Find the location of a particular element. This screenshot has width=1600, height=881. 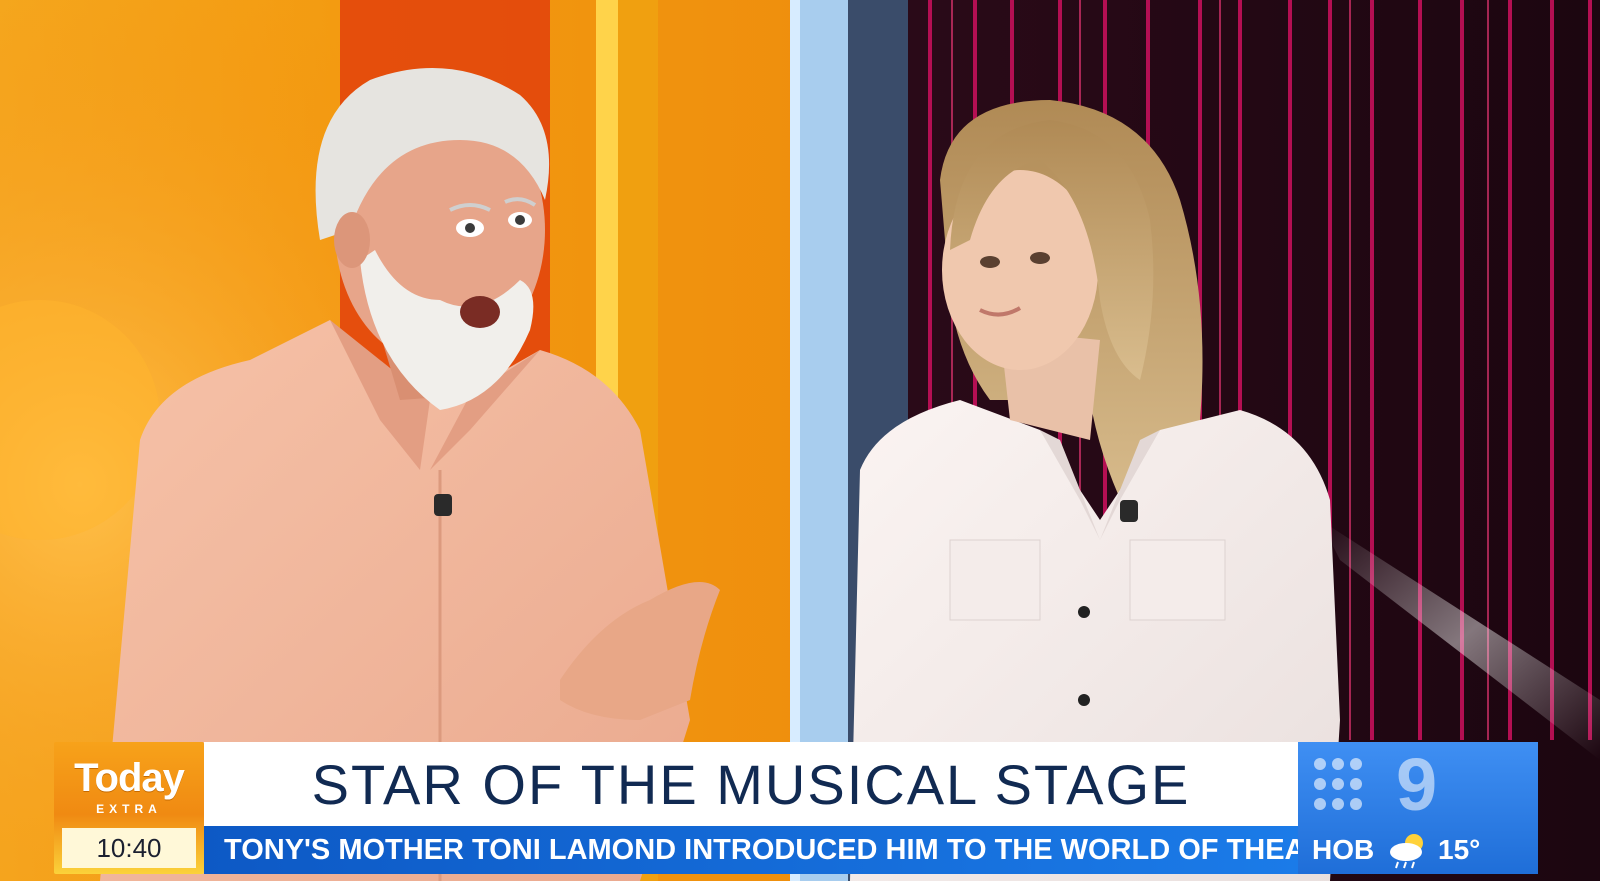

pocket-left is located at coordinates (995, 580).